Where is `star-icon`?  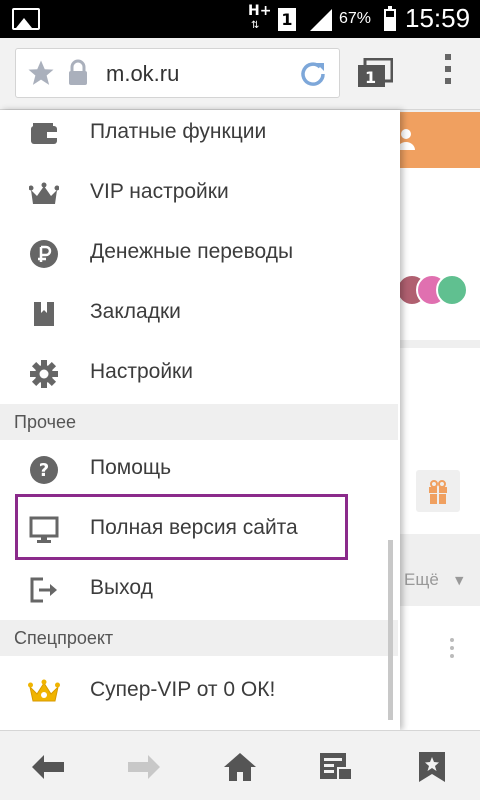
star-icon is located at coordinates (41, 73).